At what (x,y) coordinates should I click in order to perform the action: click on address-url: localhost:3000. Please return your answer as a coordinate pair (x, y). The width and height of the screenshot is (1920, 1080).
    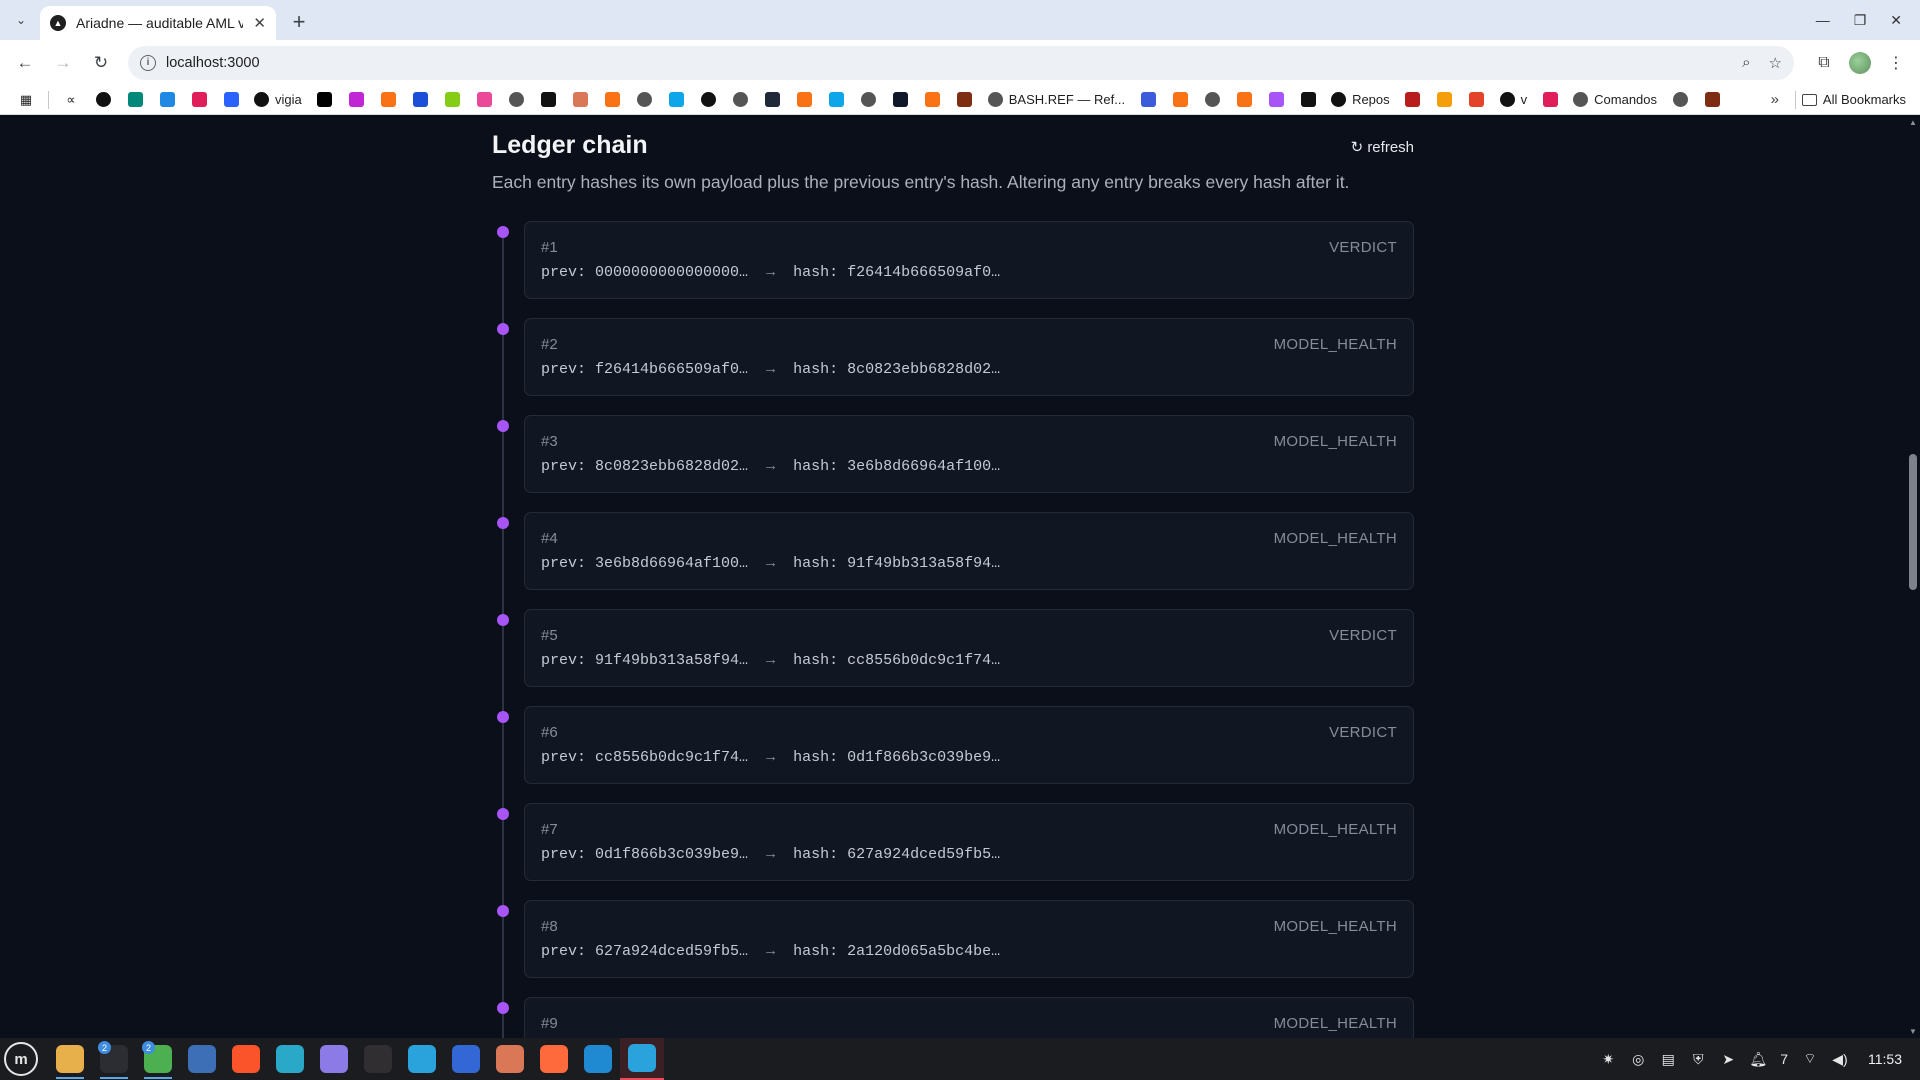
    Looking at the image, I should click on (213, 63).